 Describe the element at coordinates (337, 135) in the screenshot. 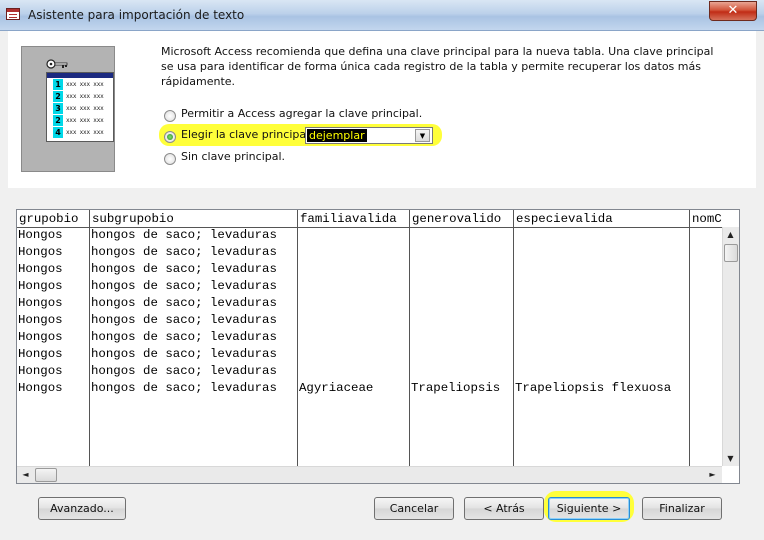

I see `primary-key-combobox-value: dejemplar` at that location.